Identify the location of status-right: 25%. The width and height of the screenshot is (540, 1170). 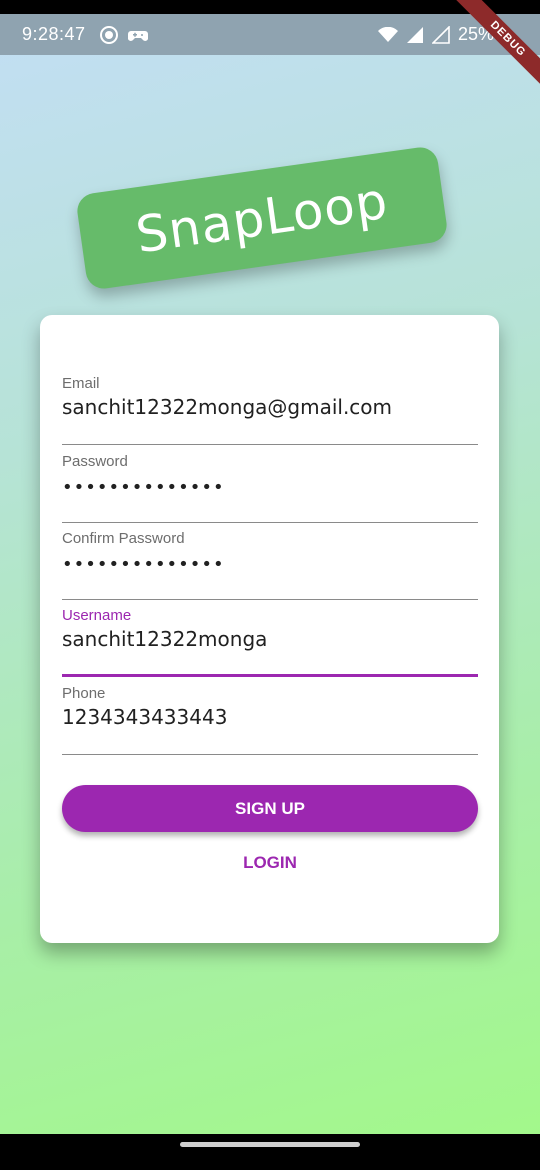
(435, 34).